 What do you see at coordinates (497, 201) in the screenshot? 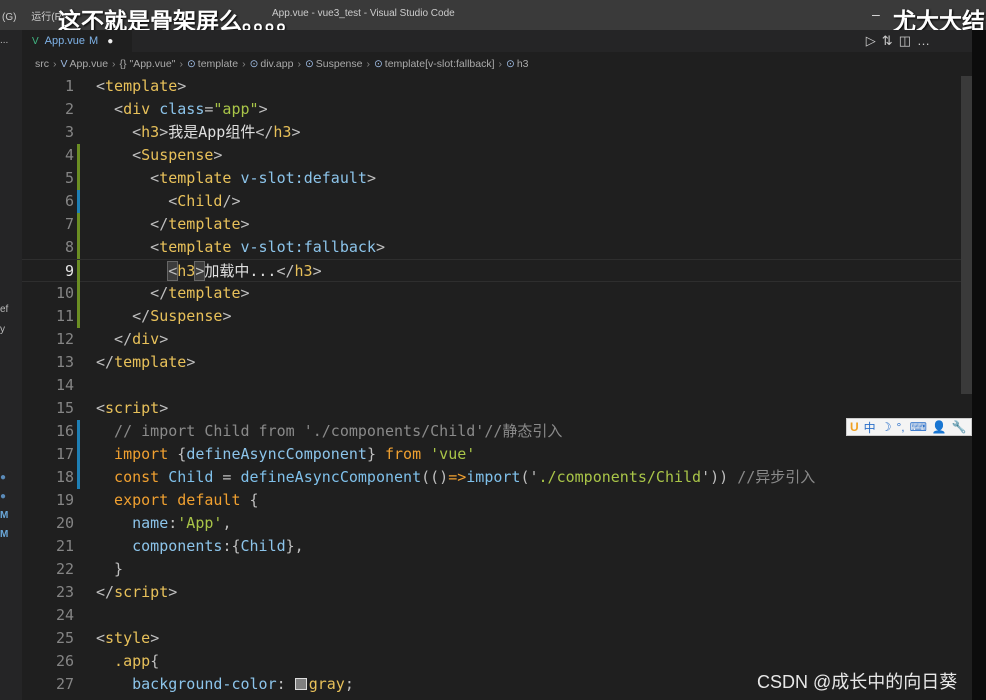
I see `code-line: 6 <Child/>` at bounding box center [497, 201].